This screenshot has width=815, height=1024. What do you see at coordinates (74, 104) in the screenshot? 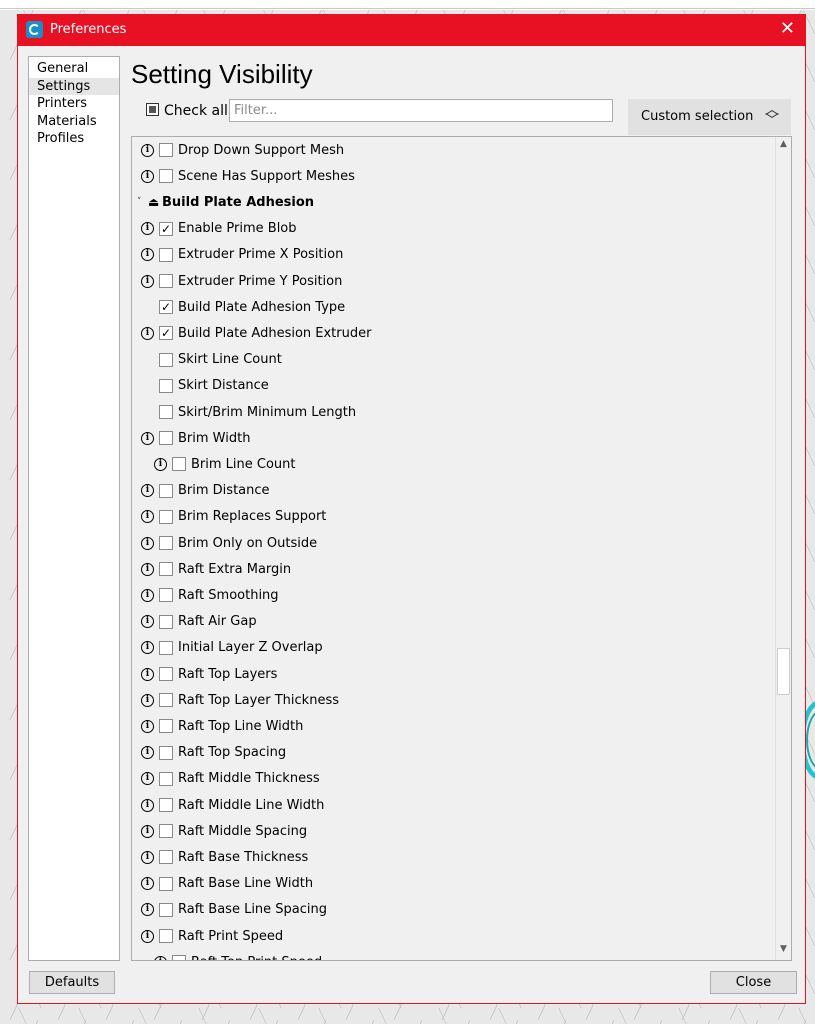
I see `sidebar-item-printers: Printers` at bounding box center [74, 104].